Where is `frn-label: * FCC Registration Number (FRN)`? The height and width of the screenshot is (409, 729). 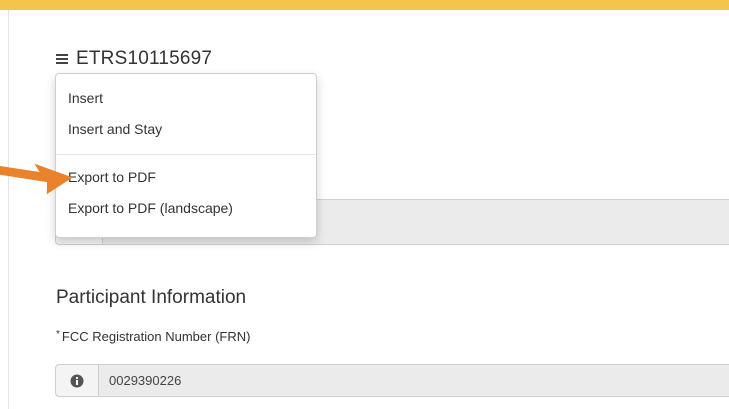
frn-label: * FCC Registration Number (FRN) is located at coordinates (153, 336).